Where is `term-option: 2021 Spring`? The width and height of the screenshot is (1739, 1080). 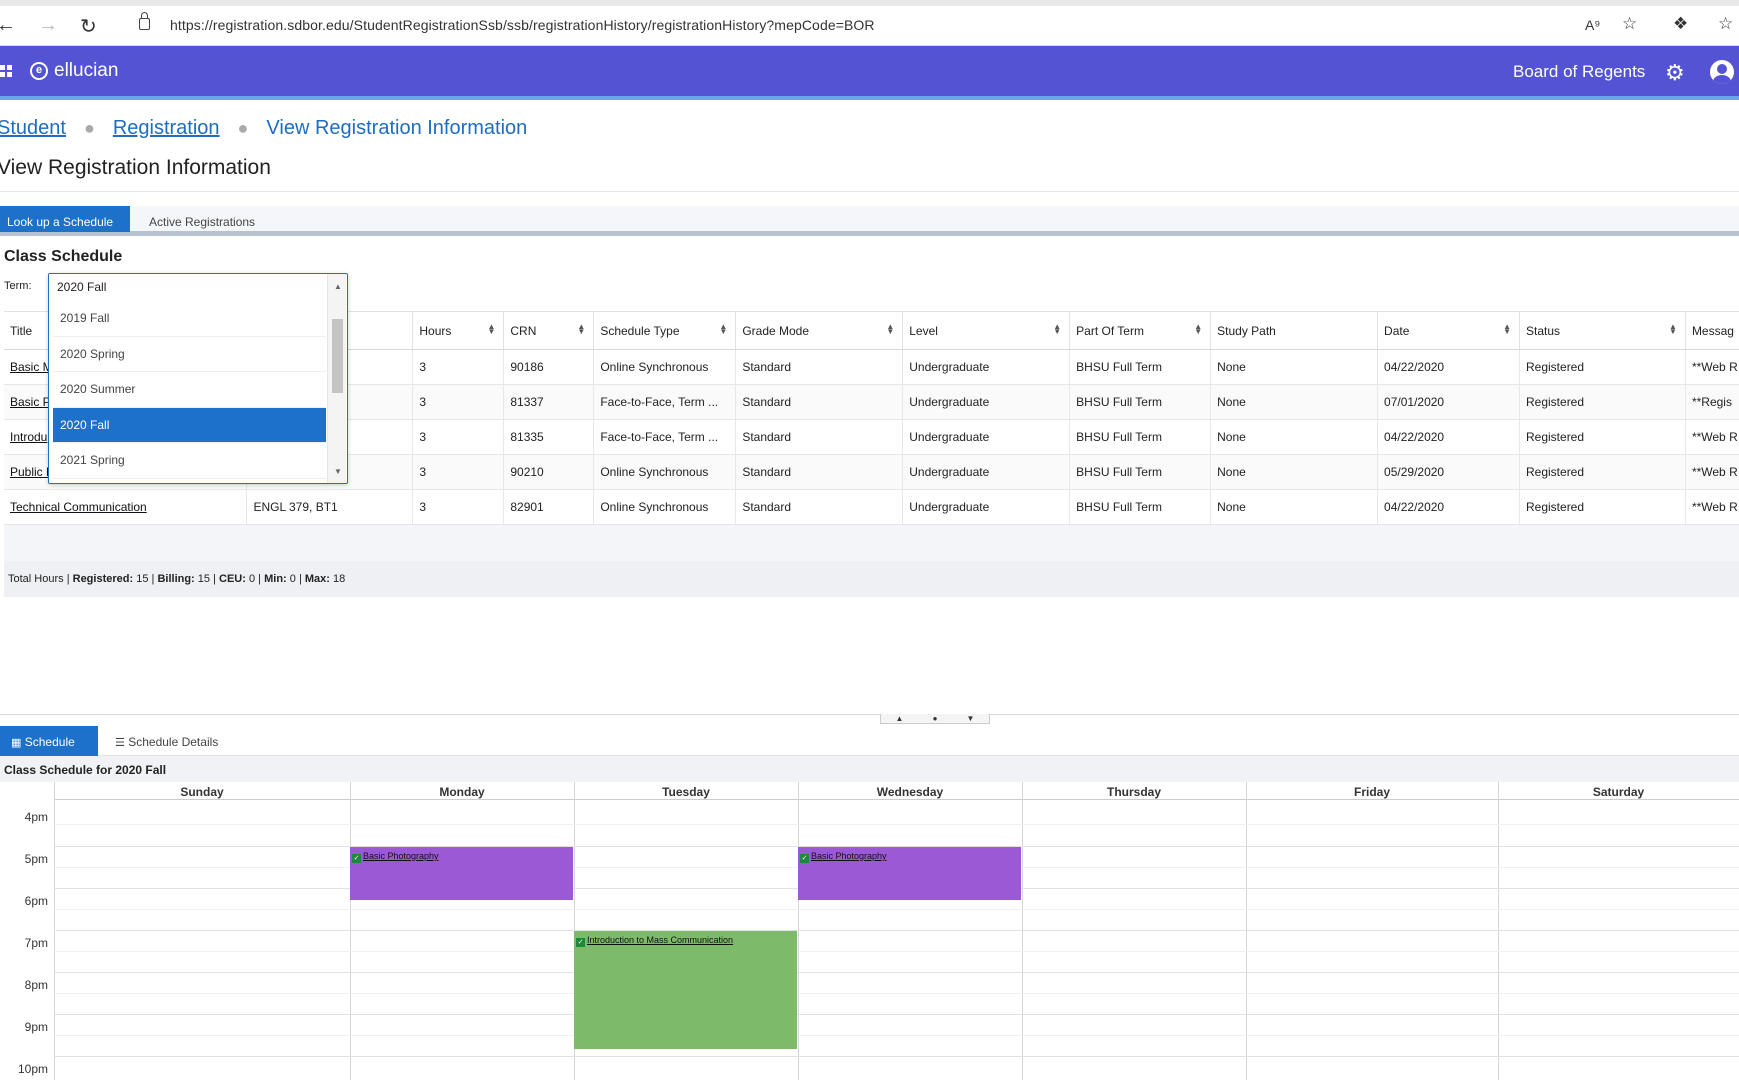 term-option: 2021 Spring is located at coordinates (189, 461).